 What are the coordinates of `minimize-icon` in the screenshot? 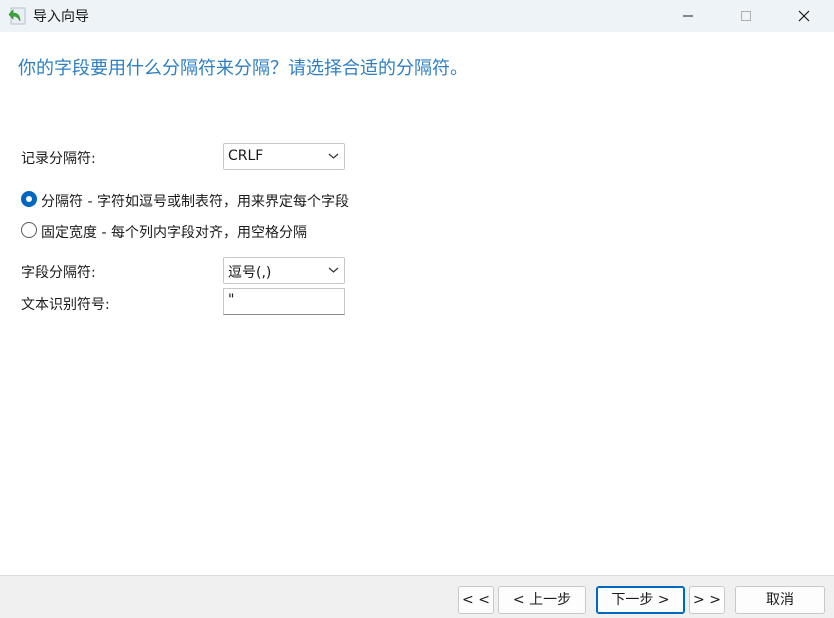 It's located at (688, 16).